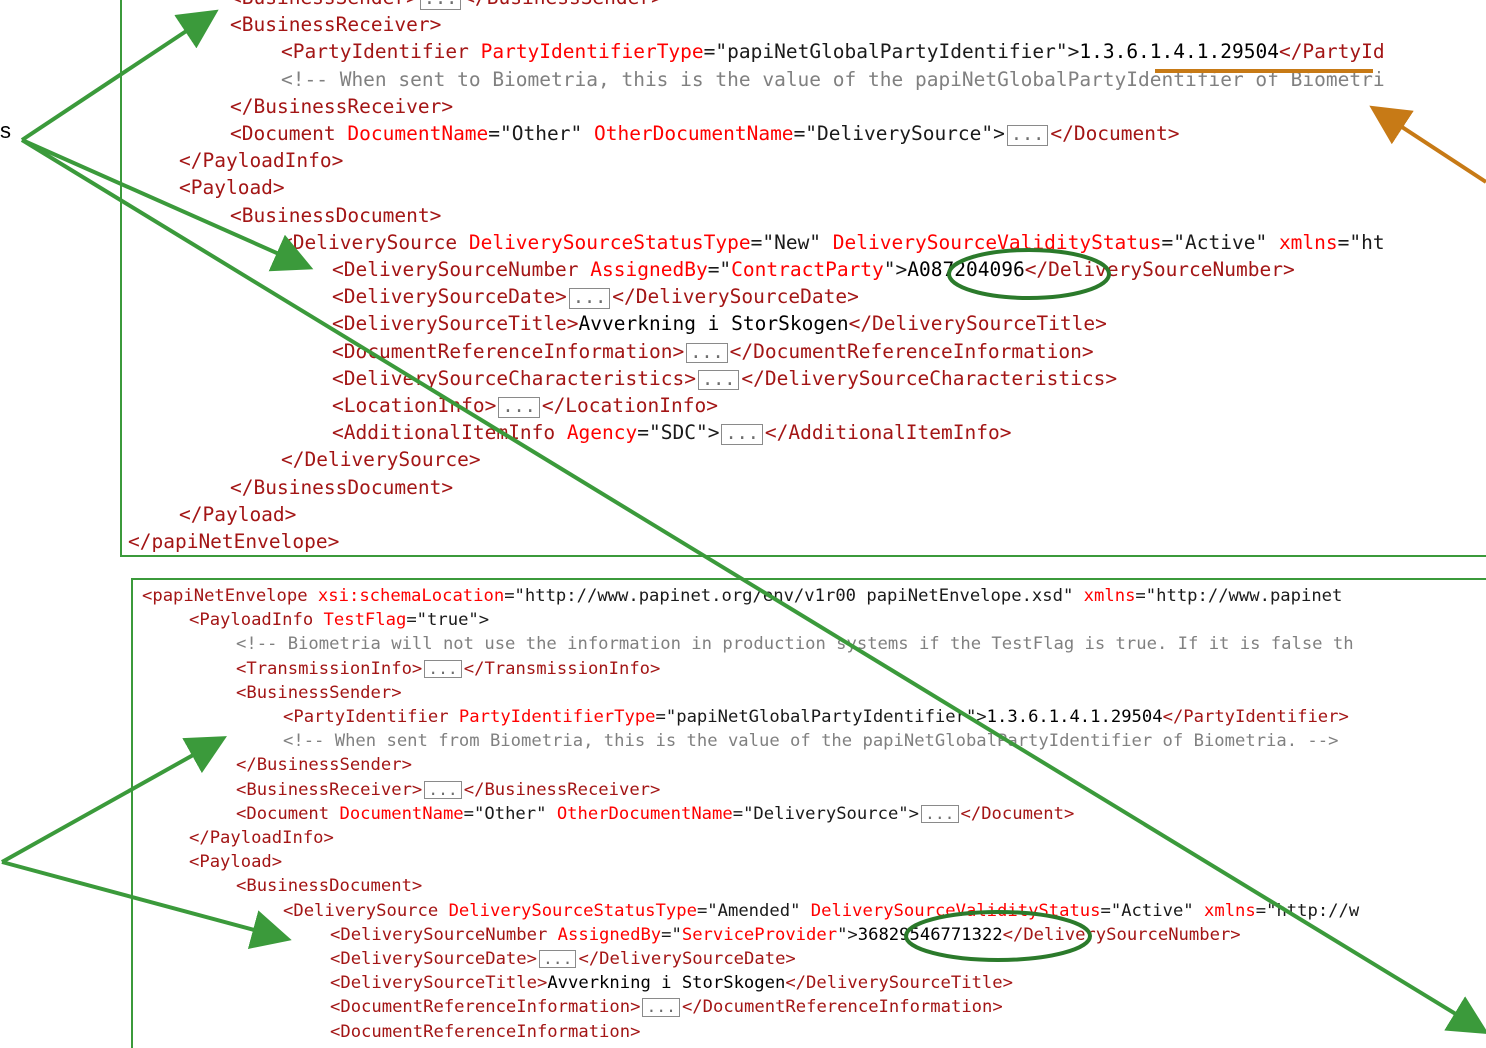  What do you see at coordinates (1331, 52) in the screenshot?
I see `xml-tag: </PartyId` at bounding box center [1331, 52].